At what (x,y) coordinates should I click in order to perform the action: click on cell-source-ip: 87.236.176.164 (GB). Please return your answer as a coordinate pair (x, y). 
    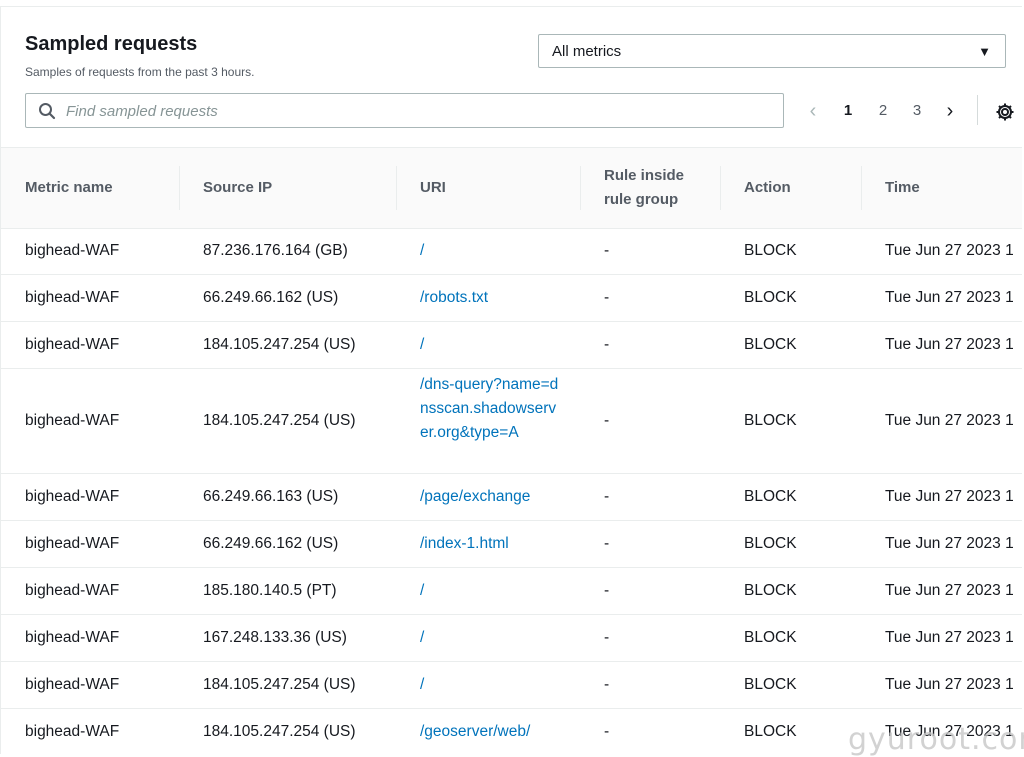
    Looking at the image, I should click on (275, 250).